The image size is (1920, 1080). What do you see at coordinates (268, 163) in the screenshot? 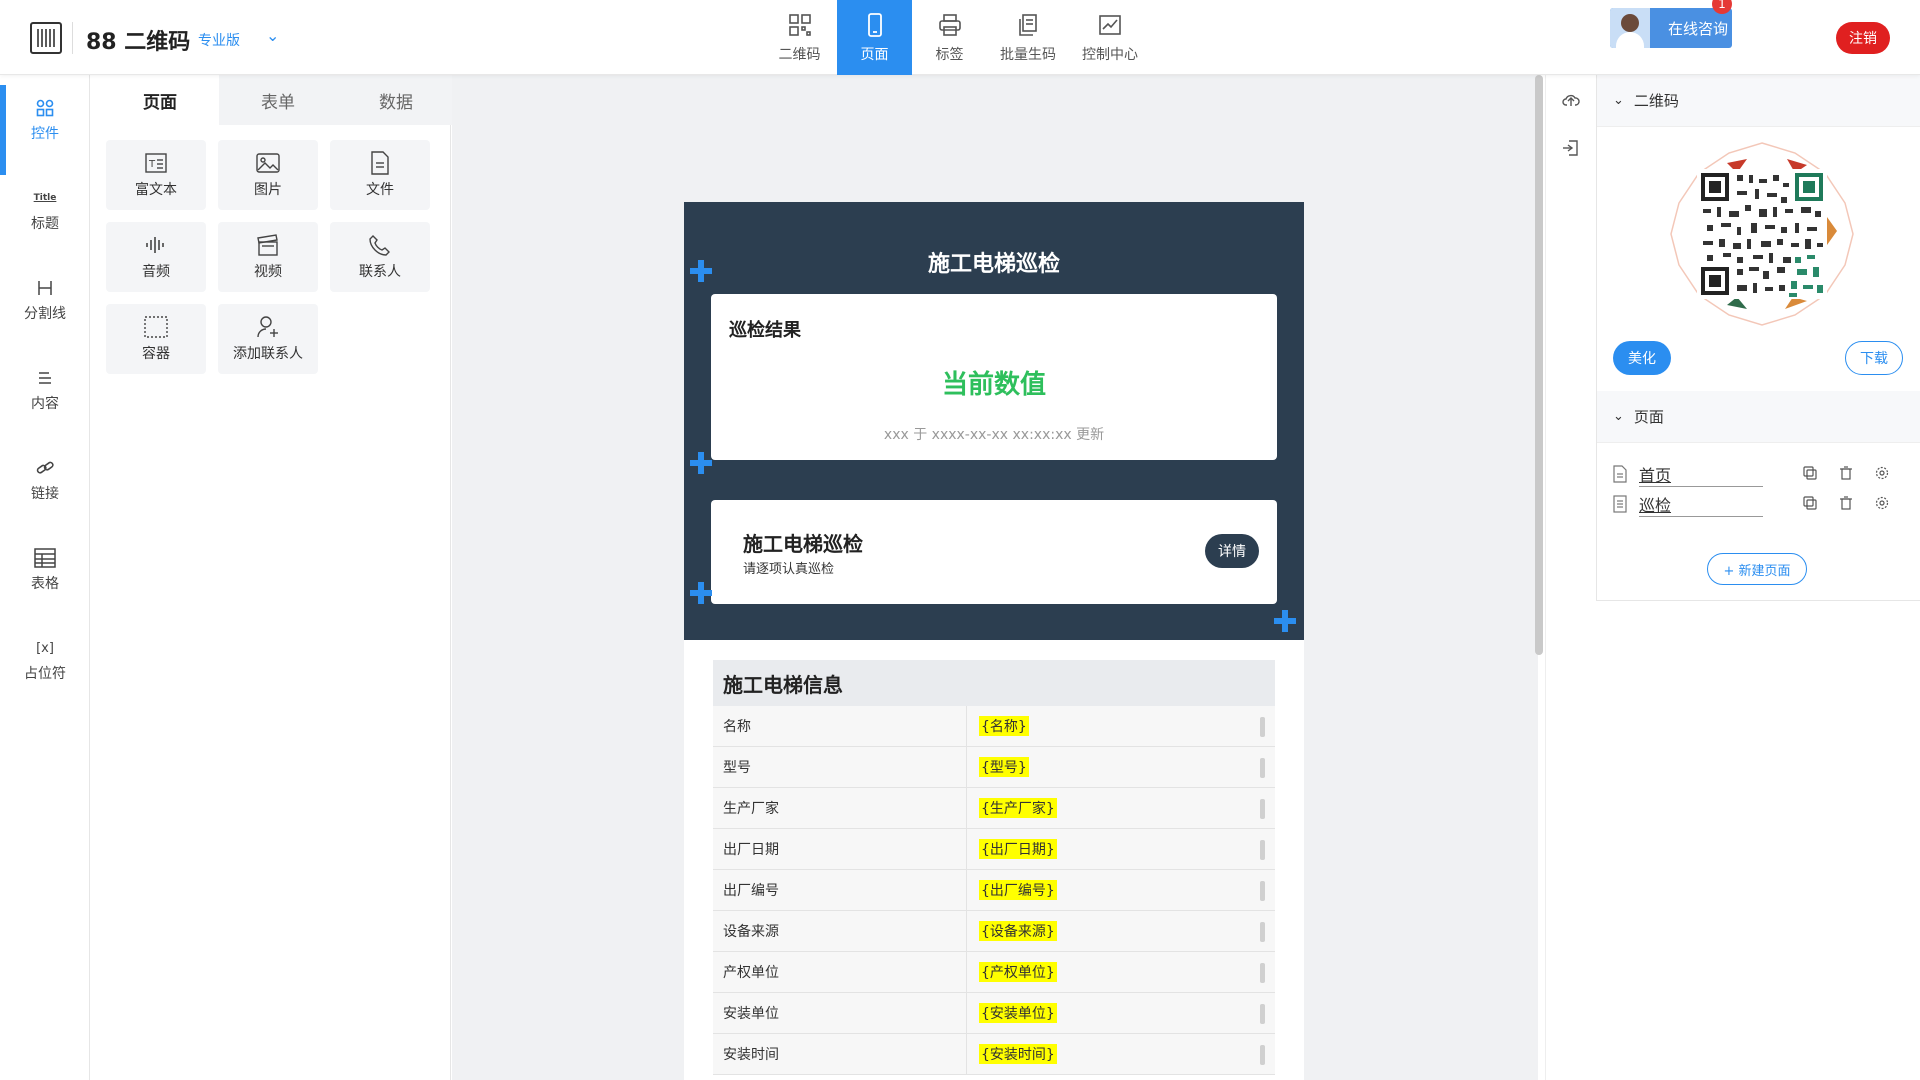
I see `image-icon` at bounding box center [268, 163].